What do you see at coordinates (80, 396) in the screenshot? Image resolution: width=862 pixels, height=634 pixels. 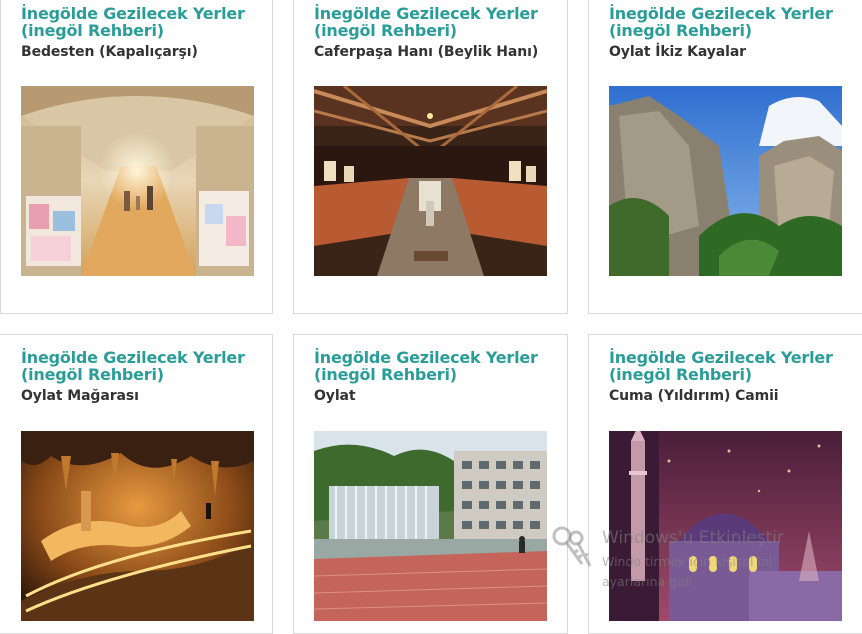 I see `card-subtitle: Oylat Mağarası` at bounding box center [80, 396].